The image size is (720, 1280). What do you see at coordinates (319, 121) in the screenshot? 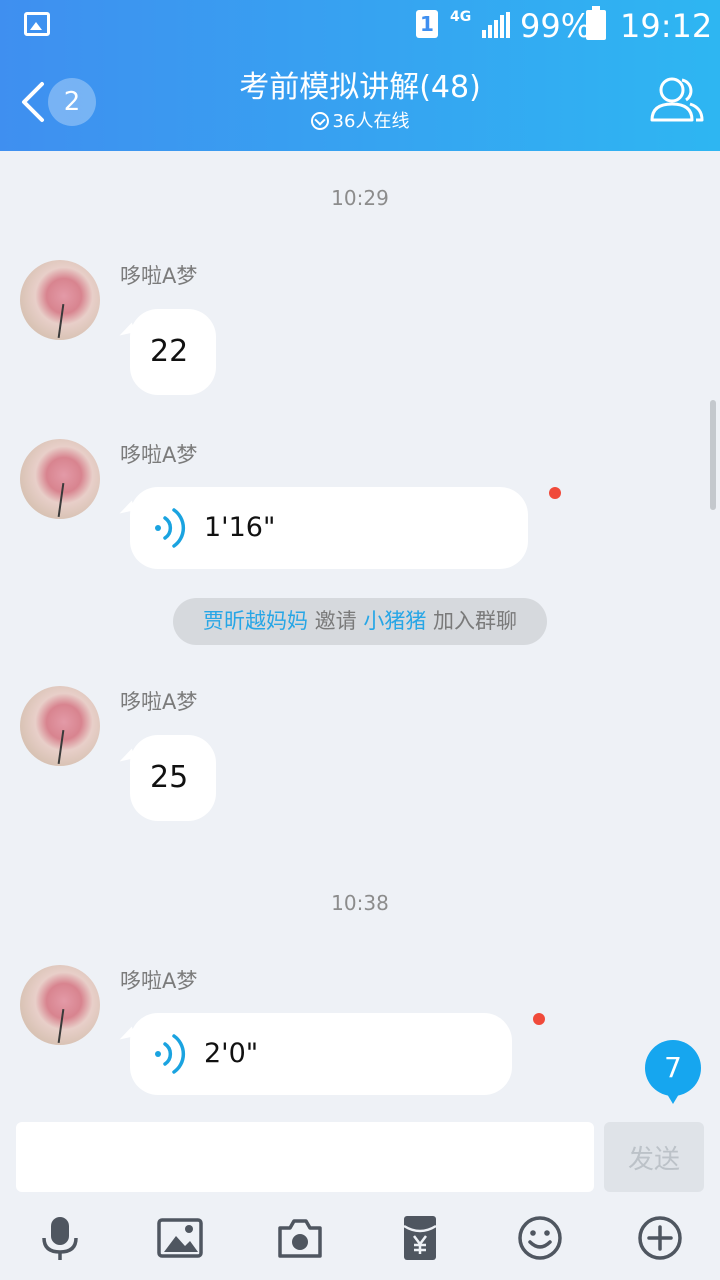
I see `chevron-down-icon` at bounding box center [319, 121].